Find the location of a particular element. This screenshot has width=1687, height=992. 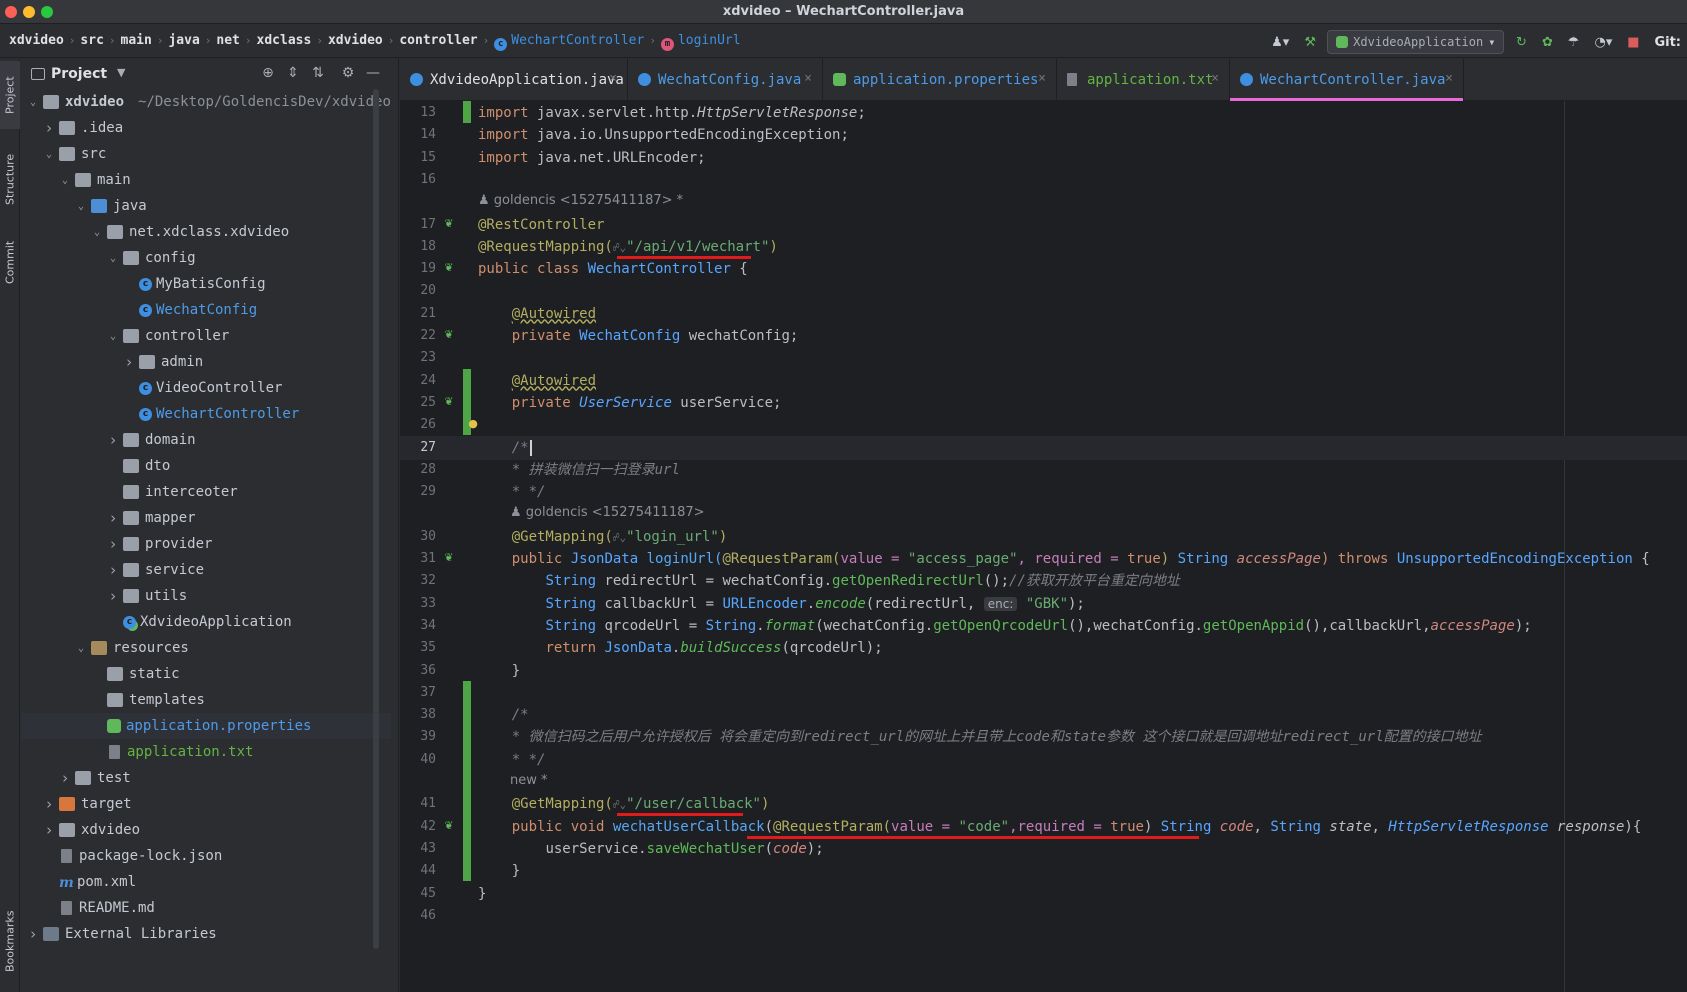

line-number: 37 is located at coordinates (418, 693).